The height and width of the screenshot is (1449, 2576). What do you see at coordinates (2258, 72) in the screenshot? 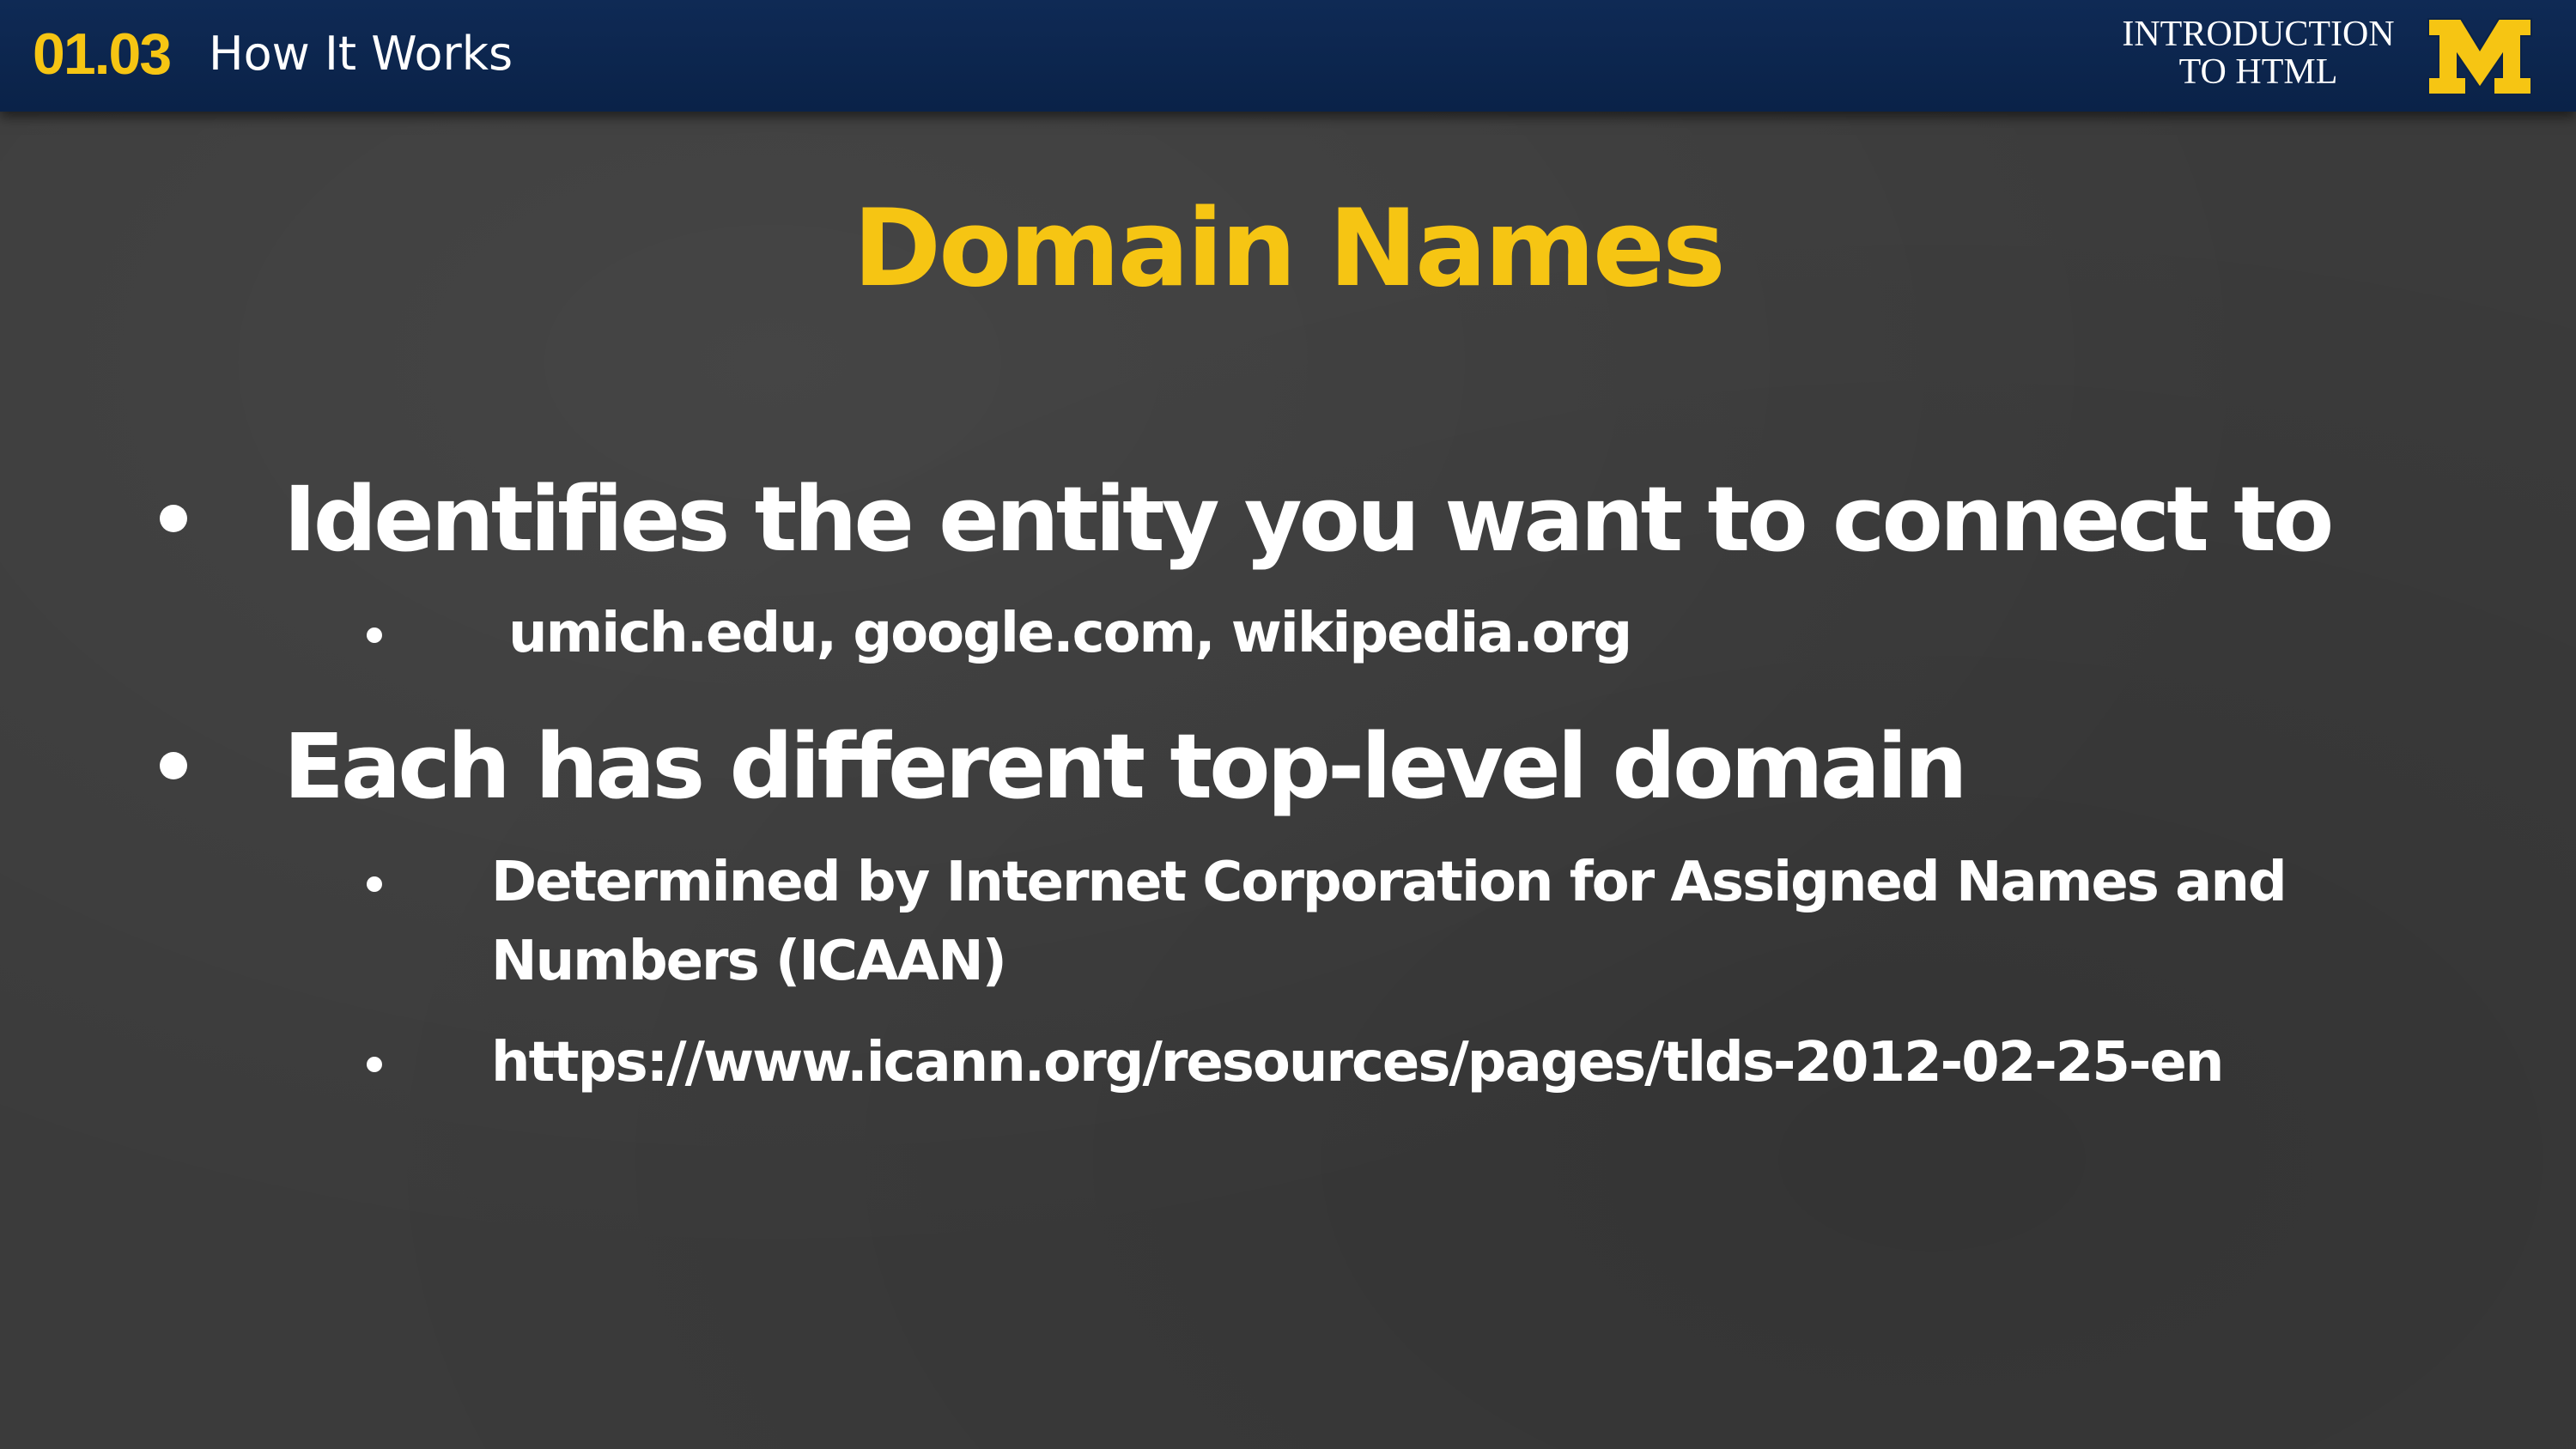
I see `course-title-line2: TO HTML` at bounding box center [2258, 72].